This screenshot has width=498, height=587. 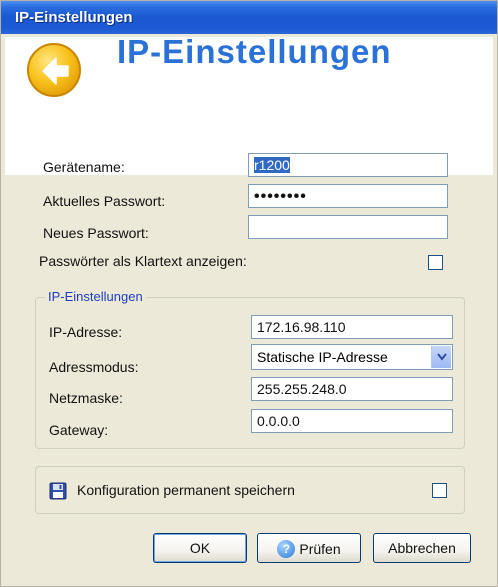 What do you see at coordinates (254, 51) in the screenshot?
I see `banner-title: IP-Einstellungen` at bounding box center [254, 51].